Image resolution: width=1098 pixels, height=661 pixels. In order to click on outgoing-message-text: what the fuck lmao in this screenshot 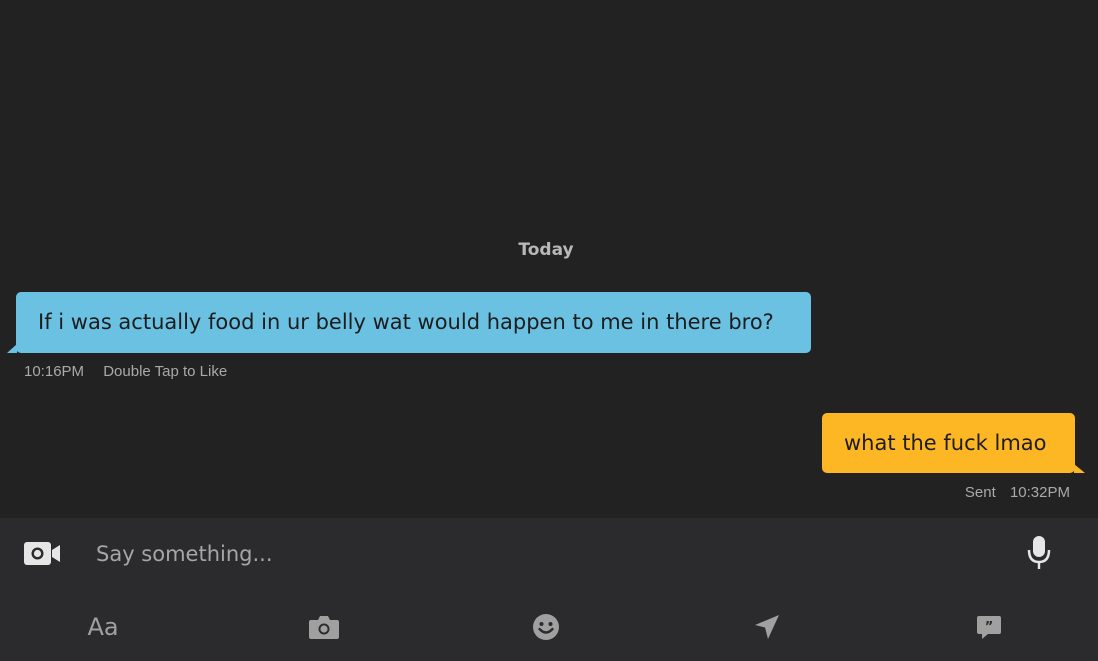, I will do `click(945, 443)`.